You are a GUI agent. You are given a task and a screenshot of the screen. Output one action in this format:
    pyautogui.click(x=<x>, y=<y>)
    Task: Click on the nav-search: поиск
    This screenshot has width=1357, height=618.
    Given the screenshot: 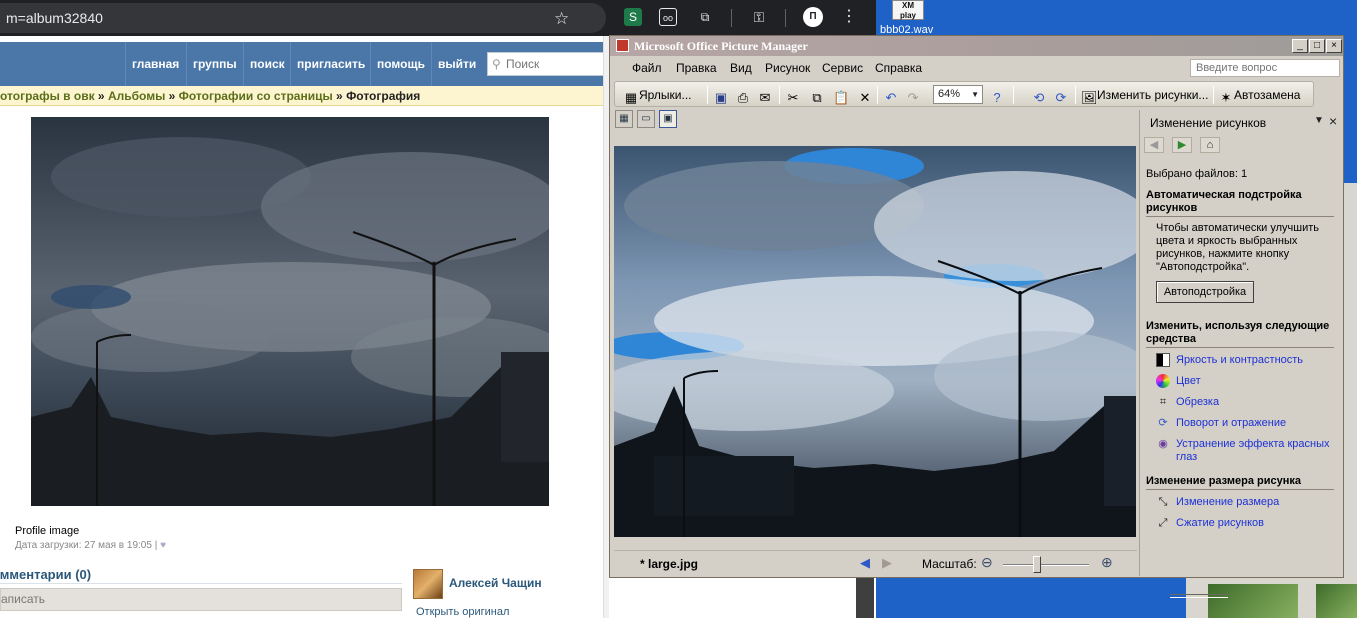 What is the action you would take?
    pyautogui.click(x=267, y=64)
    